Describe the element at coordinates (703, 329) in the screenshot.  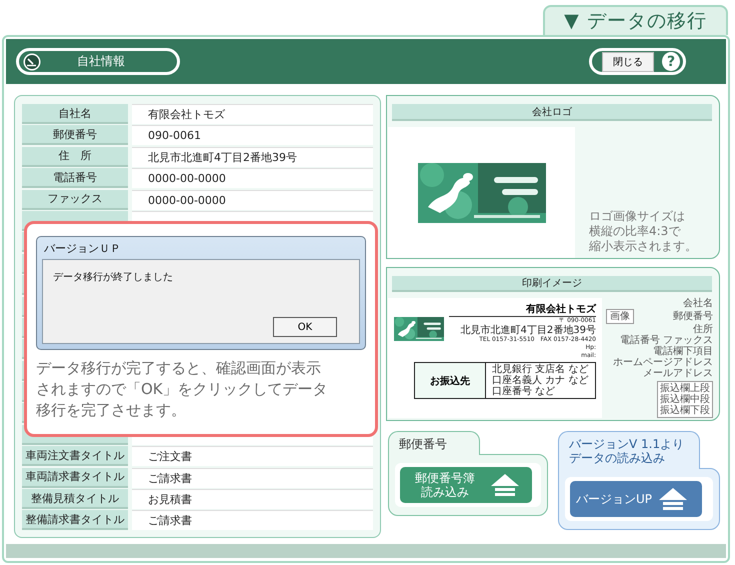
I see `legend-label: 住所` at that location.